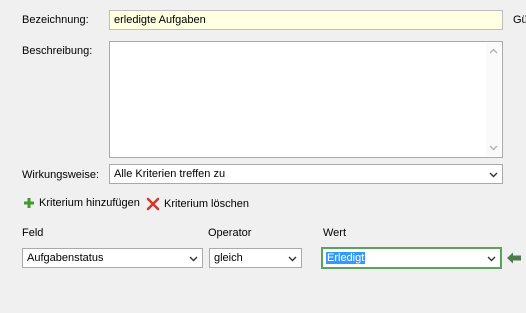 The width and height of the screenshot is (526, 313). What do you see at coordinates (514, 258) in the screenshot?
I see `arrow-left-icon` at bounding box center [514, 258].